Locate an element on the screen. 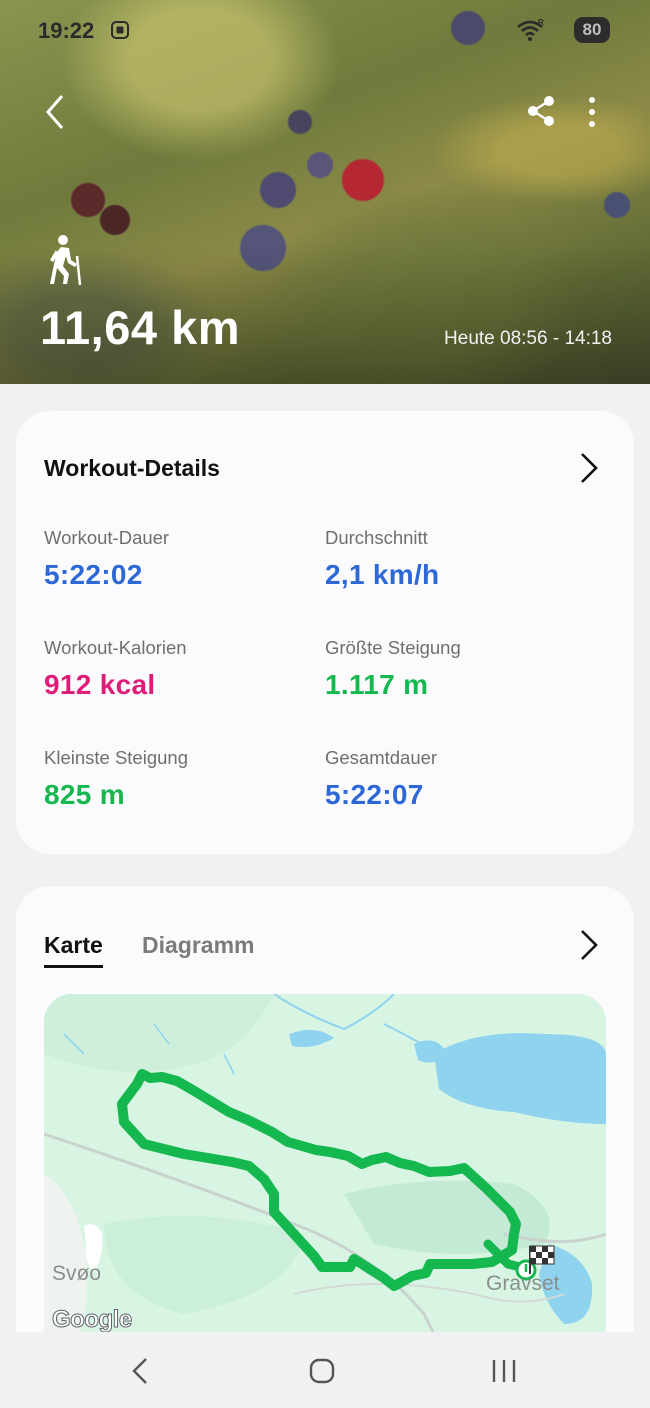 Image resolution: width=650 pixels, height=1408 pixels. tab-chart: Diagramm is located at coordinates (198, 945).